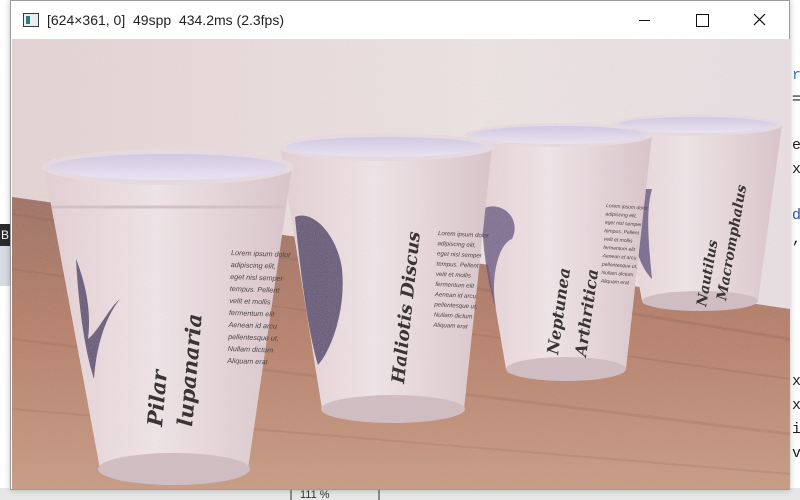 This screenshot has height=500, width=800. Describe the element at coordinates (252, 325) in the screenshot. I see `body-text-line: Aenean id arcu` at that location.